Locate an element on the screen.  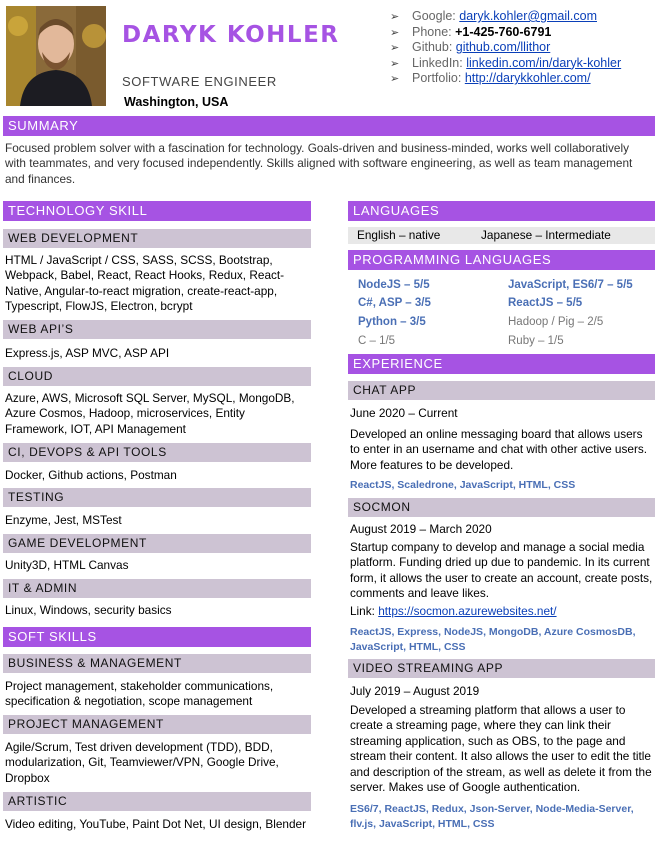
skill-group-title: TESTING is located at coordinates (157, 497).